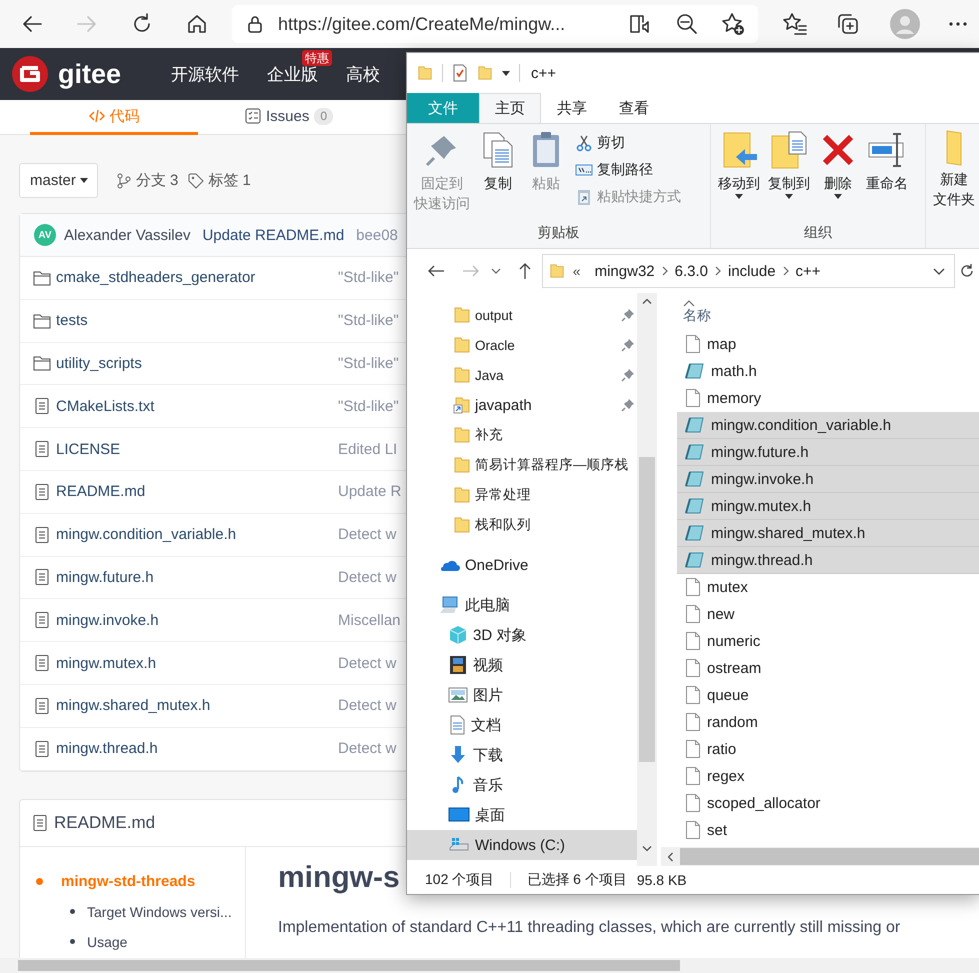 The height and width of the screenshot is (973, 979). What do you see at coordinates (197, 321) in the screenshot?
I see `file-name: tests` at bounding box center [197, 321].